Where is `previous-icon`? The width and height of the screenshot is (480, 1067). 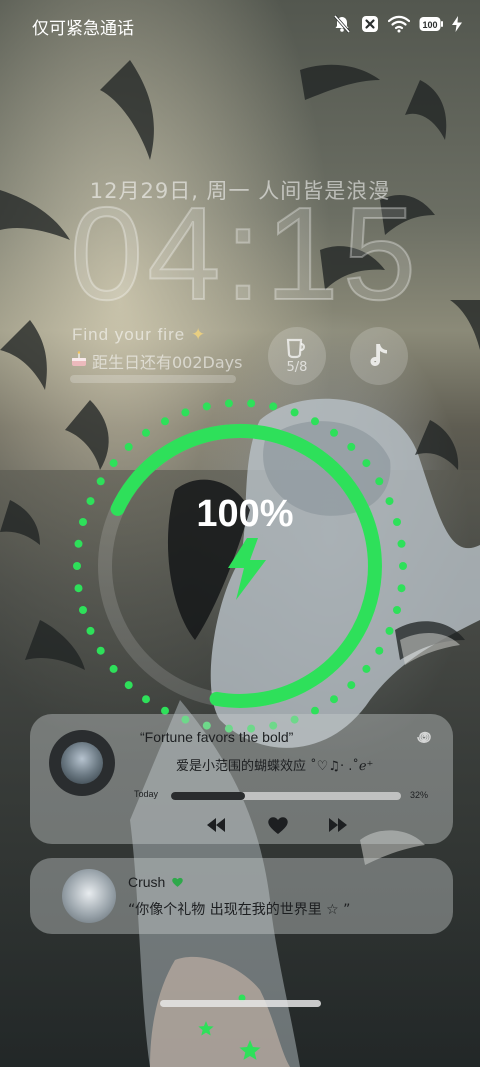
previous-icon is located at coordinates (216, 825).